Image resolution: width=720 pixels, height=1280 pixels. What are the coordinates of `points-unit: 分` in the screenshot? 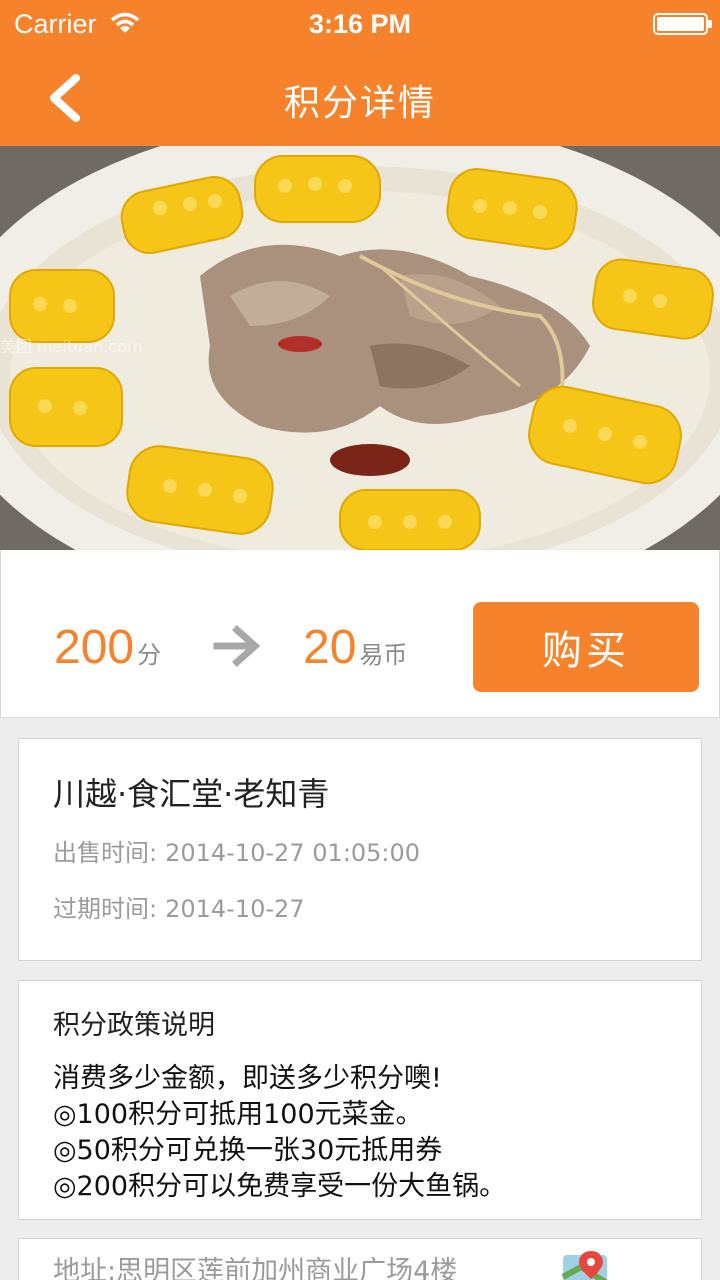 It's located at (149, 655).